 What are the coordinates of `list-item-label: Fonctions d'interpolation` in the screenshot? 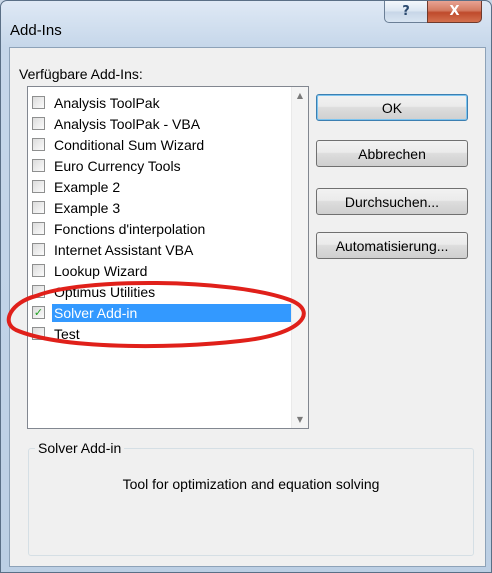 It's located at (130, 228).